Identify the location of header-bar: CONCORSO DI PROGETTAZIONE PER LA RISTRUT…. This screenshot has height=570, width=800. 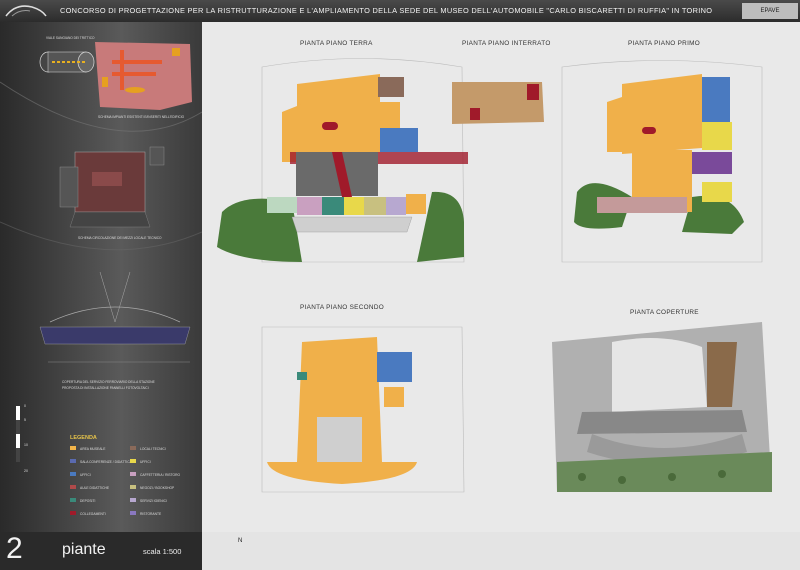
(400, 11).